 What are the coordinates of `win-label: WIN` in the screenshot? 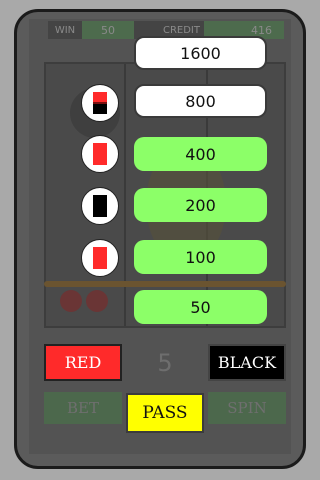 It's located at (65, 30).